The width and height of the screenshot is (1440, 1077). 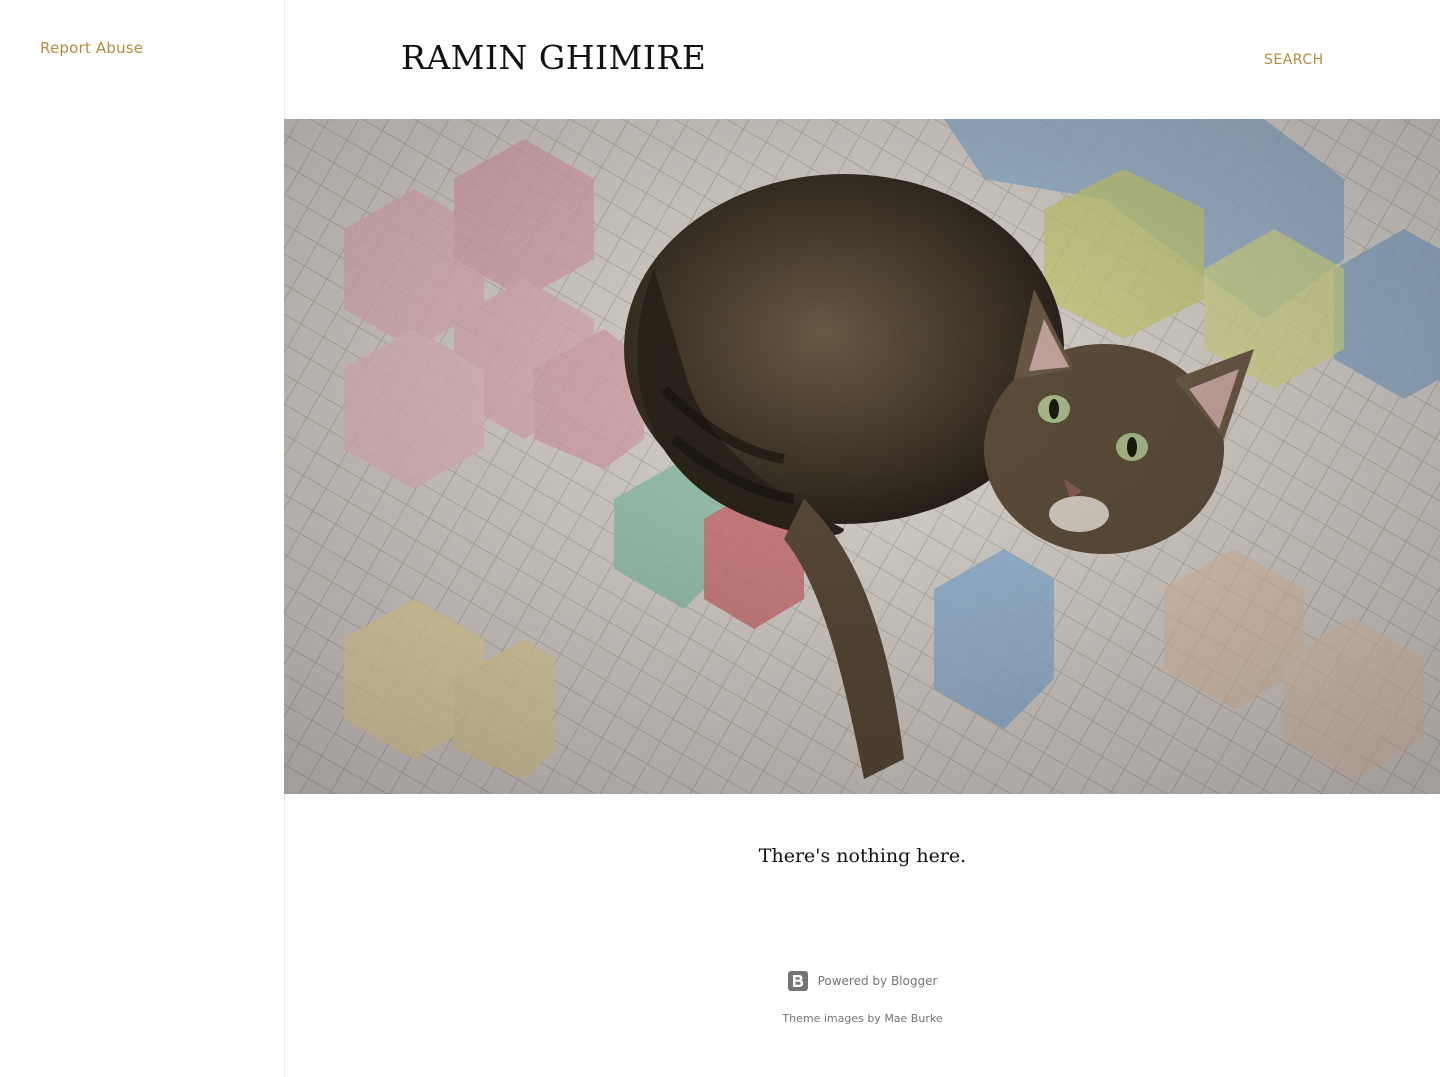 I want to click on report-abuse-link: Report Abuse, so click(x=91, y=48).